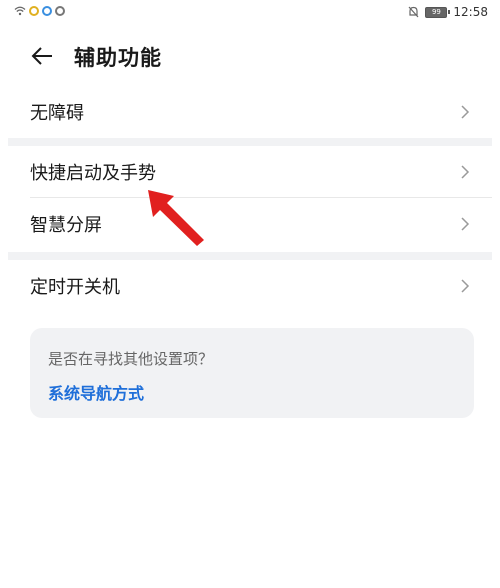 Image resolution: width=500 pixels, height=588 pixels. What do you see at coordinates (250, 56) in the screenshot?
I see `app-header: 辅助功能` at bounding box center [250, 56].